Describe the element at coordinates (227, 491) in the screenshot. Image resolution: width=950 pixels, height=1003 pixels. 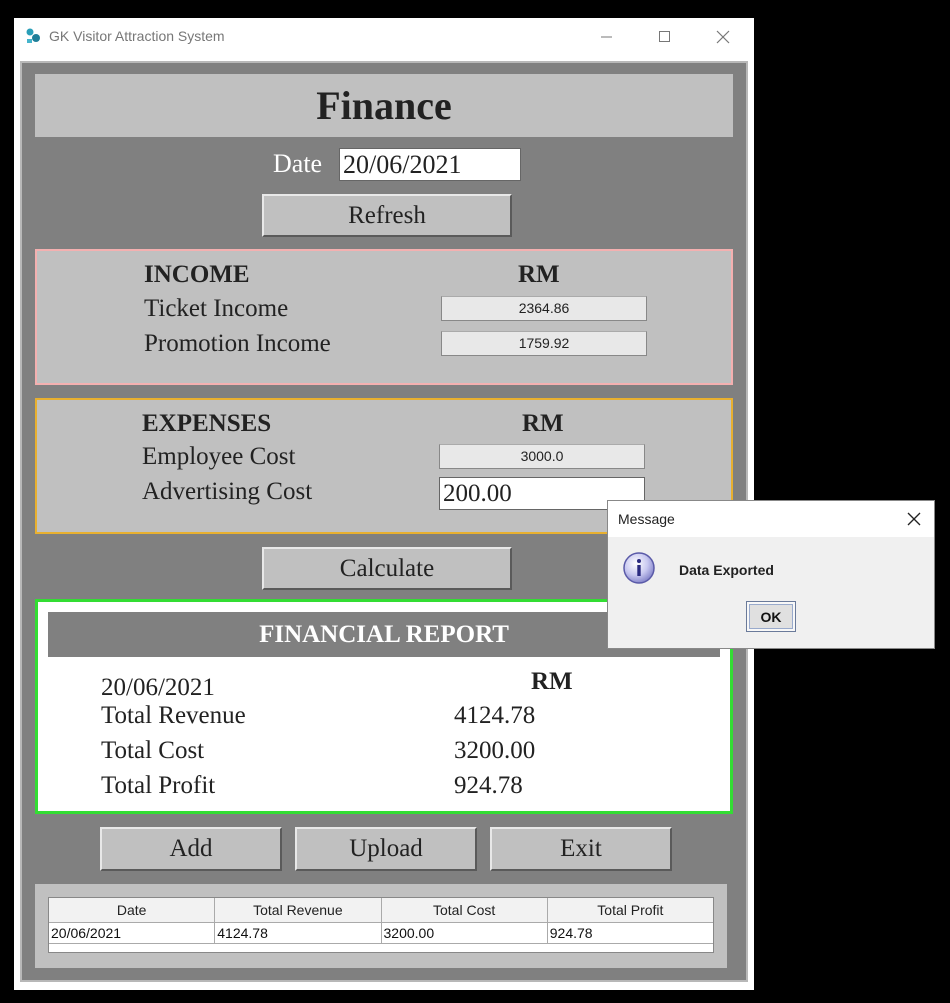
I see `advertising-cost-label: Advertising Cost` at that location.